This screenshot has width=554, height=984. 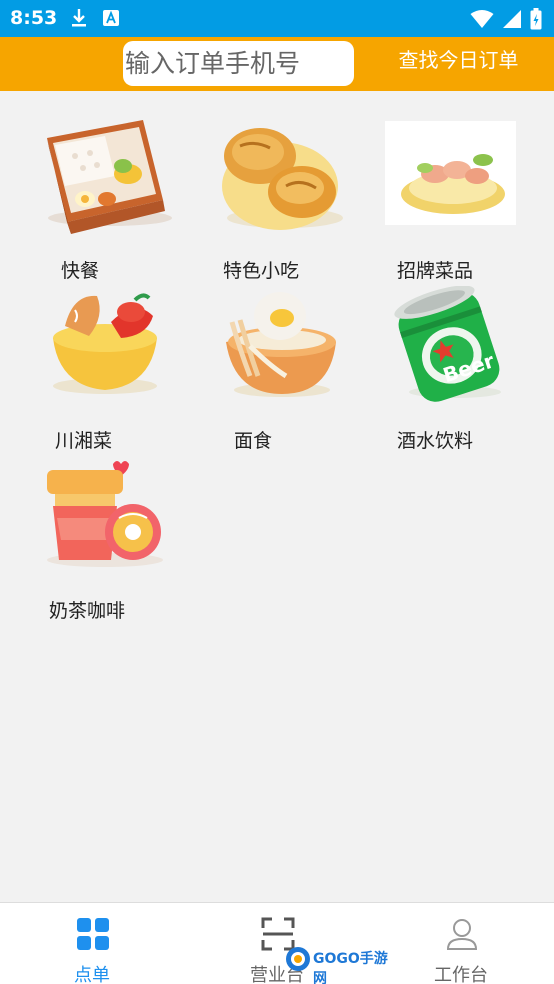 What do you see at coordinates (109, 177) in the screenshot?
I see `bento-box-icon` at bounding box center [109, 177].